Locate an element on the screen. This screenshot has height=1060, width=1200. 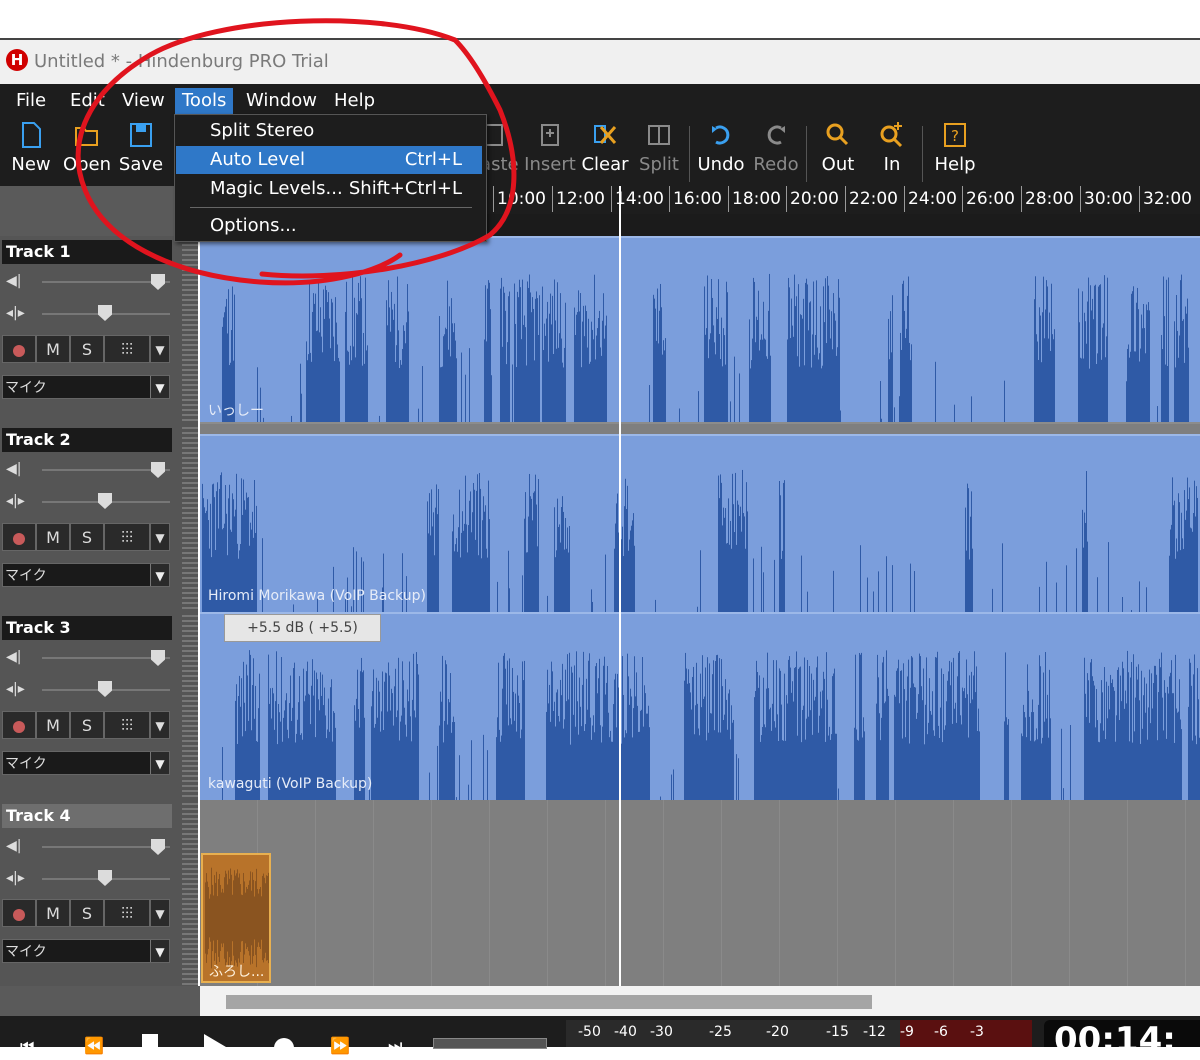
volume-icon: ◀| is located at coordinates (14, 846).